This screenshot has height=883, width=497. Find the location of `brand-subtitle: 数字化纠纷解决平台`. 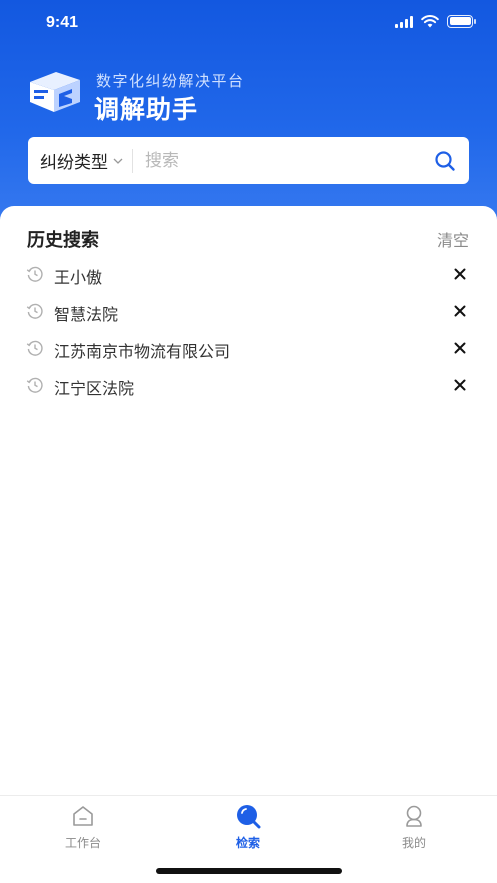

brand-subtitle: 数字化纠纷解决平台 is located at coordinates (170, 81).